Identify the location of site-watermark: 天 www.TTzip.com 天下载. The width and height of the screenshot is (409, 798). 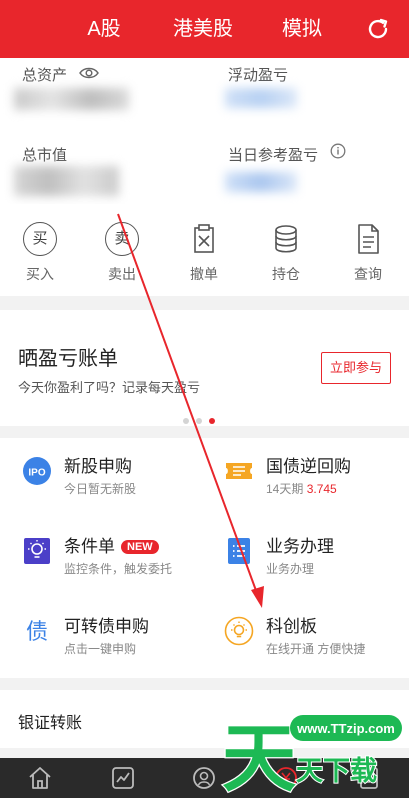
(314, 749).